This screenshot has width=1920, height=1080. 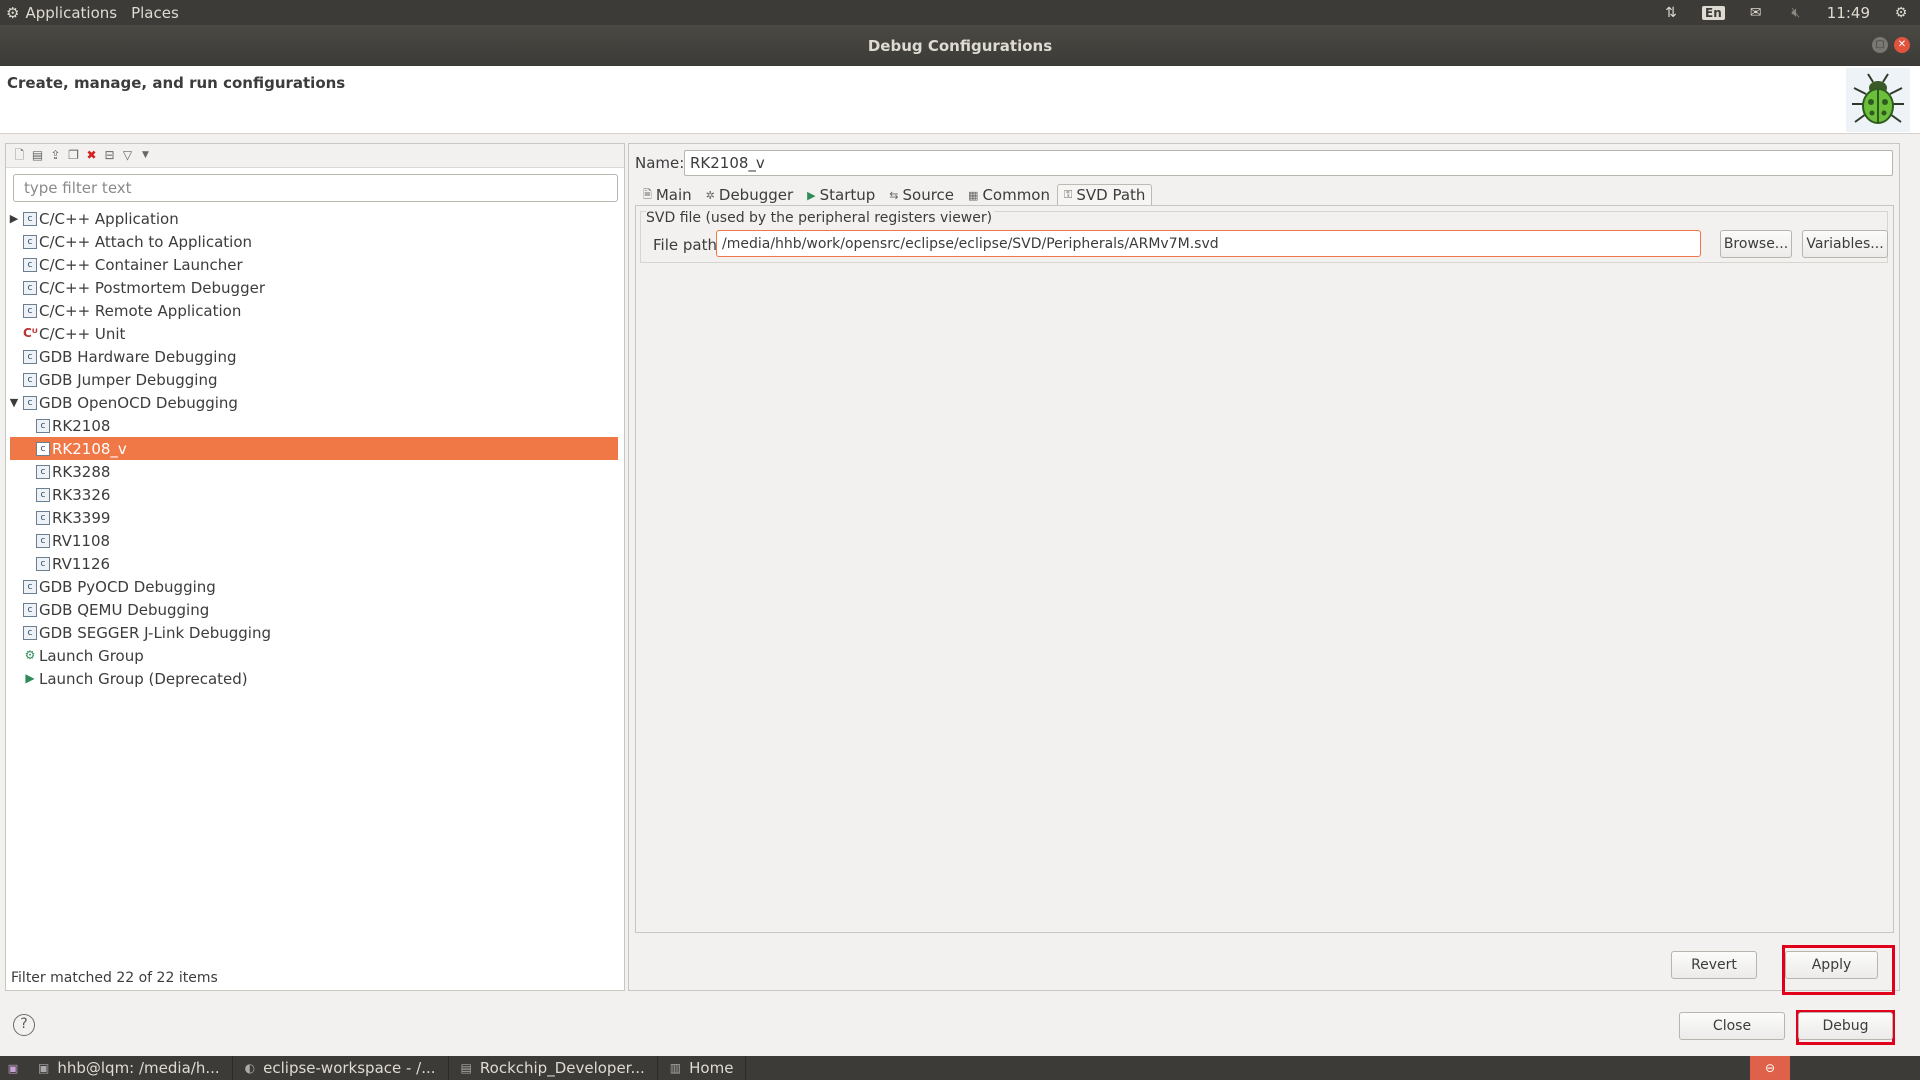 I want to click on expand-arrow-icon: ▶, so click(x=14, y=218).